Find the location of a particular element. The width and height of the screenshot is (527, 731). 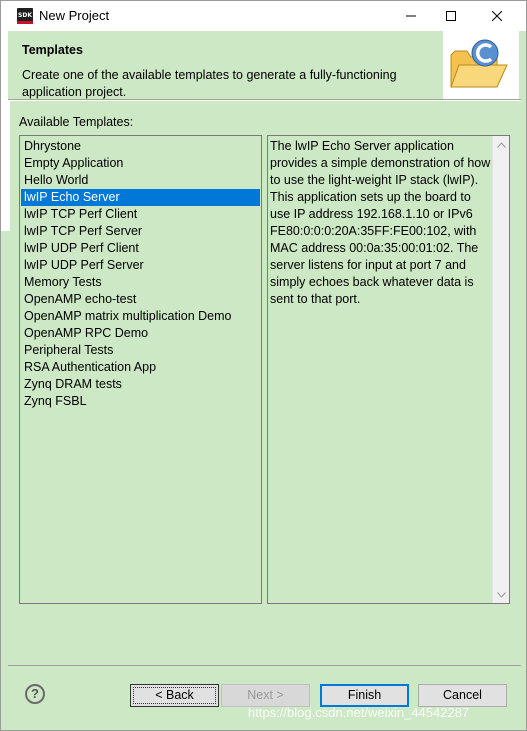

wizard-banner-image is located at coordinates (481, 65).